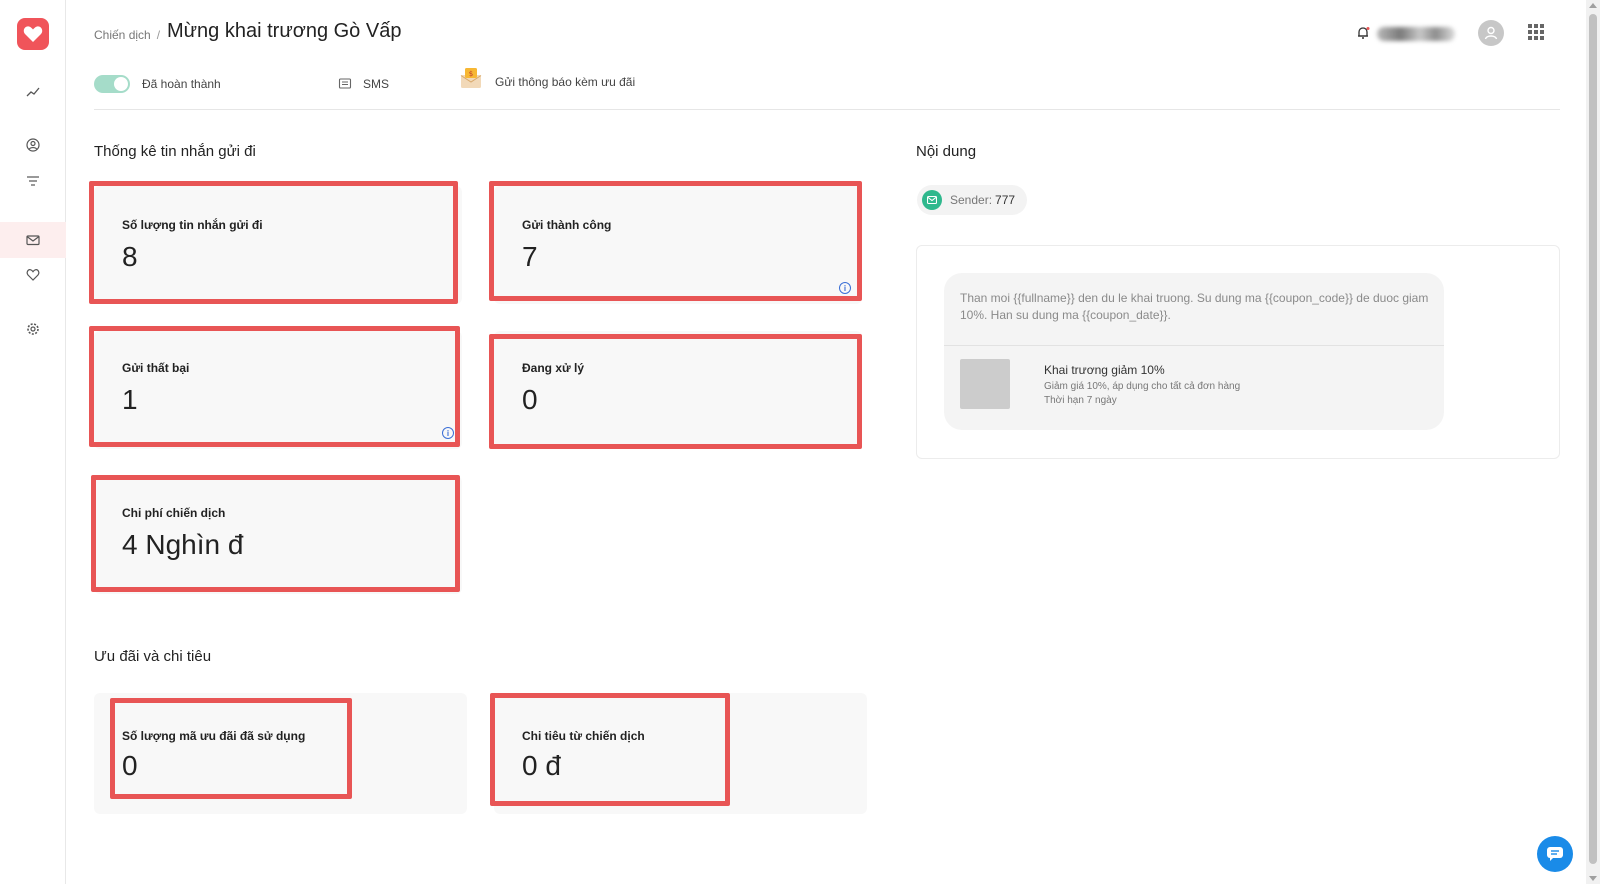 The width and height of the screenshot is (1600, 884). I want to click on vertical-scrollbar, so click(1593, 442).